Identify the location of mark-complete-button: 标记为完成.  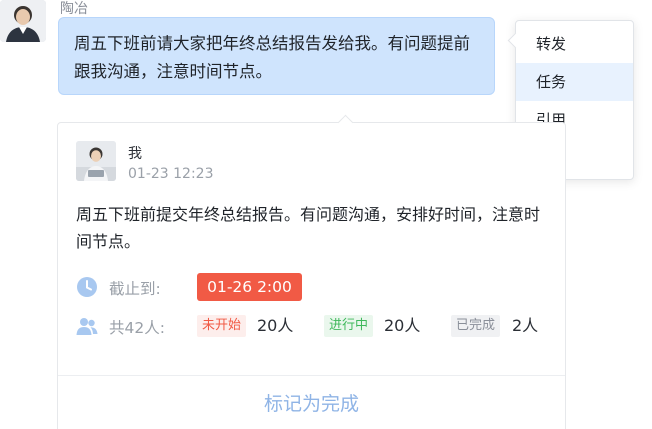
(311, 402).